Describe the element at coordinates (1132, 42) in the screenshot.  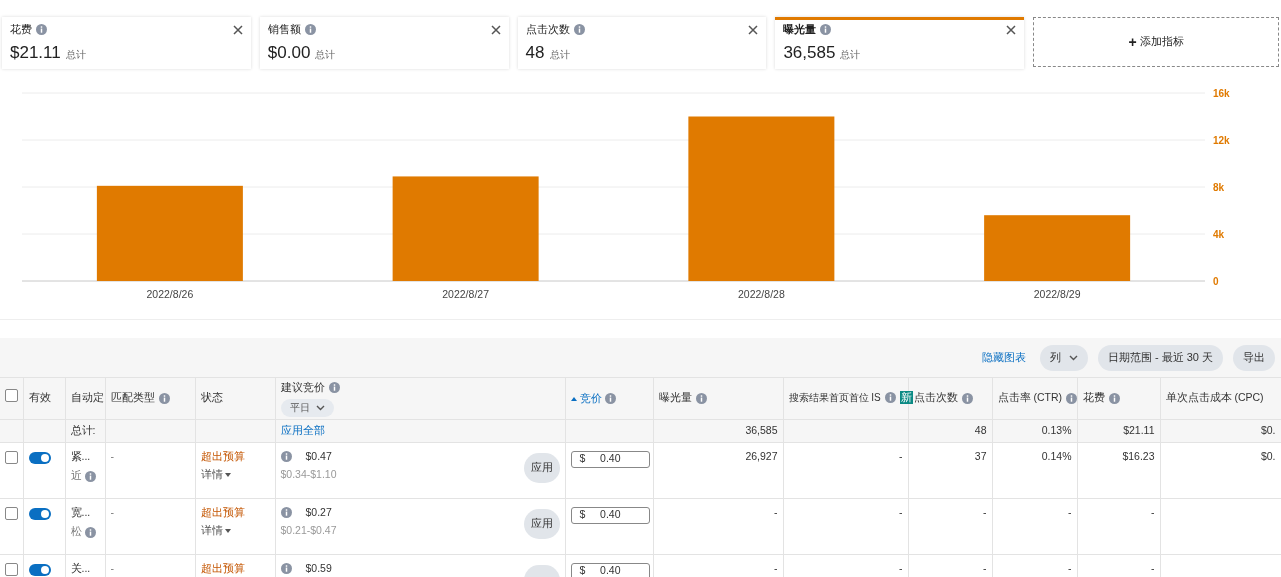
I see `plus-icon: +` at that location.